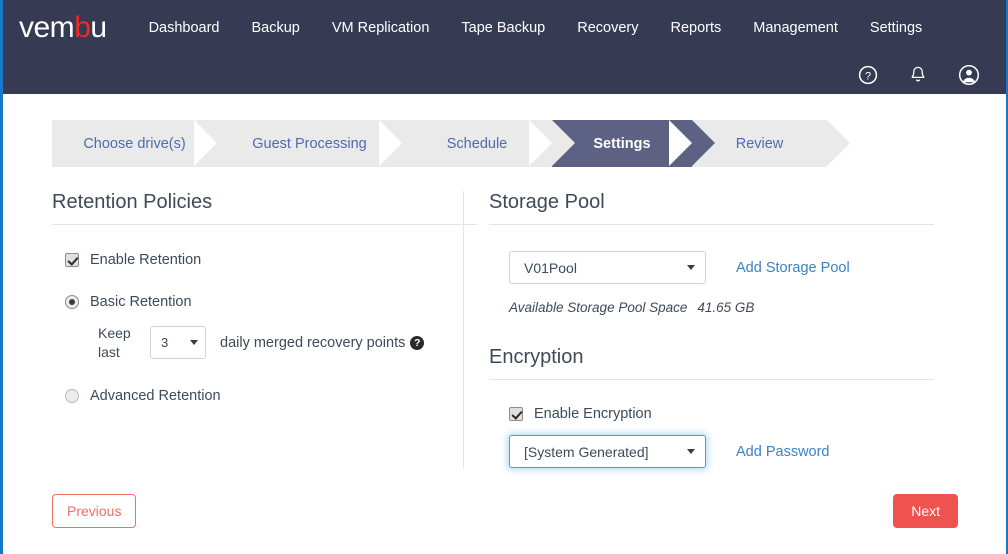 This screenshot has height=554, width=1008. Describe the element at coordinates (132, 202) in the screenshot. I see `retention-policies-title: Retention Policies` at that location.